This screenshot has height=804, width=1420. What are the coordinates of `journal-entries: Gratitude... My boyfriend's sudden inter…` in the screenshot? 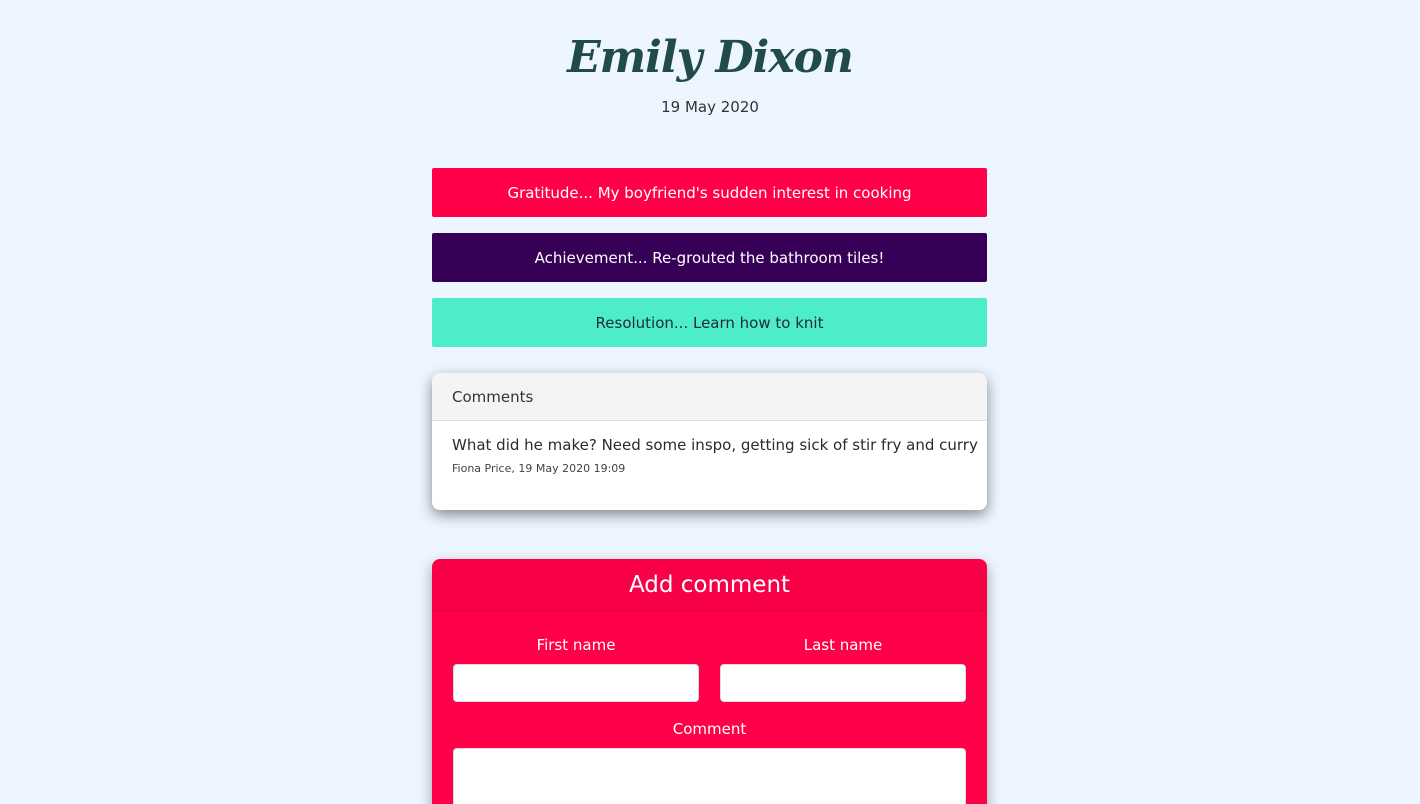 It's located at (709, 265).